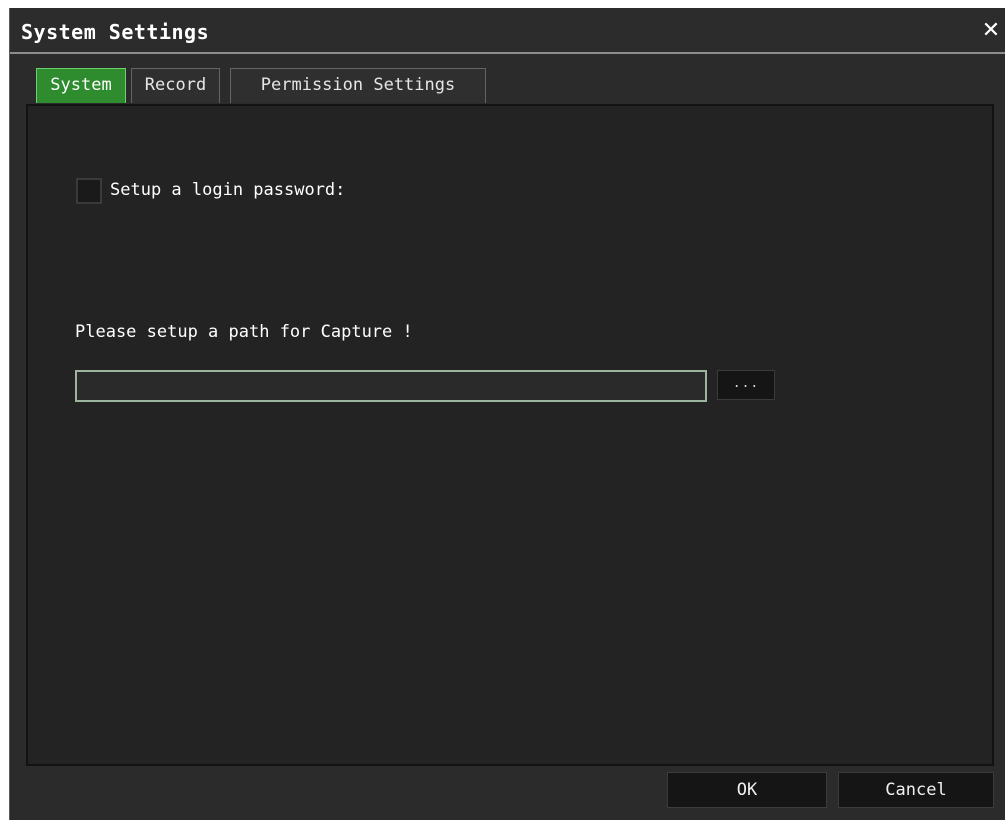  I want to click on dialog-title: System Settings, so click(115, 32).